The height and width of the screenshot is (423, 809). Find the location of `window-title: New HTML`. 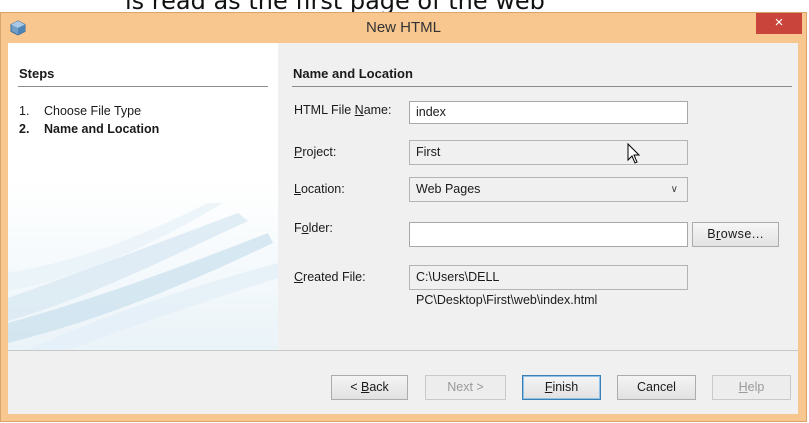

window-title: New HTML is located at coordinates (403, 27).